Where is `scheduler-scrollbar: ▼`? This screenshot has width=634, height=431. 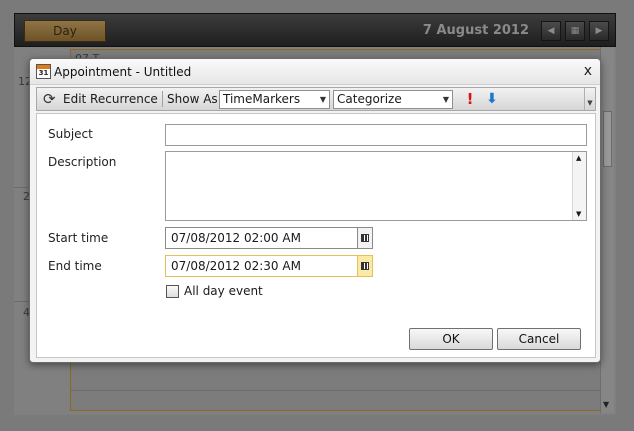
scheduler-scrollbar: ▼ is located at coordinates (607, 230).